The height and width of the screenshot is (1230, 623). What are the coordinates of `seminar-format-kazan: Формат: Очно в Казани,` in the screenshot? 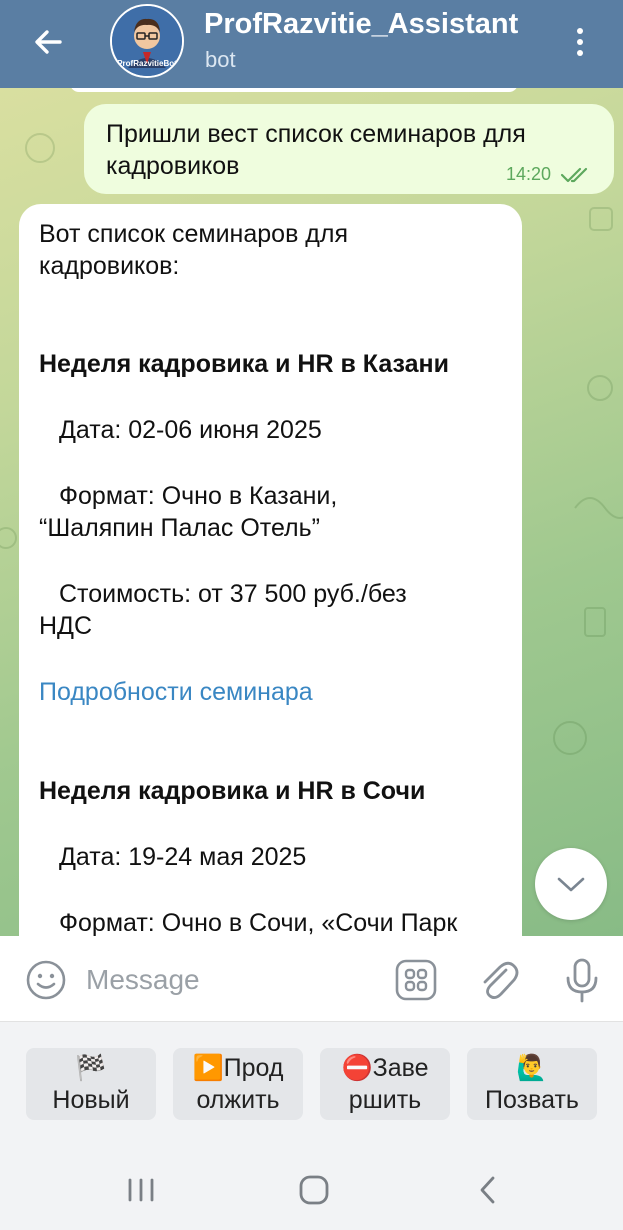 It's located at (198, 496).